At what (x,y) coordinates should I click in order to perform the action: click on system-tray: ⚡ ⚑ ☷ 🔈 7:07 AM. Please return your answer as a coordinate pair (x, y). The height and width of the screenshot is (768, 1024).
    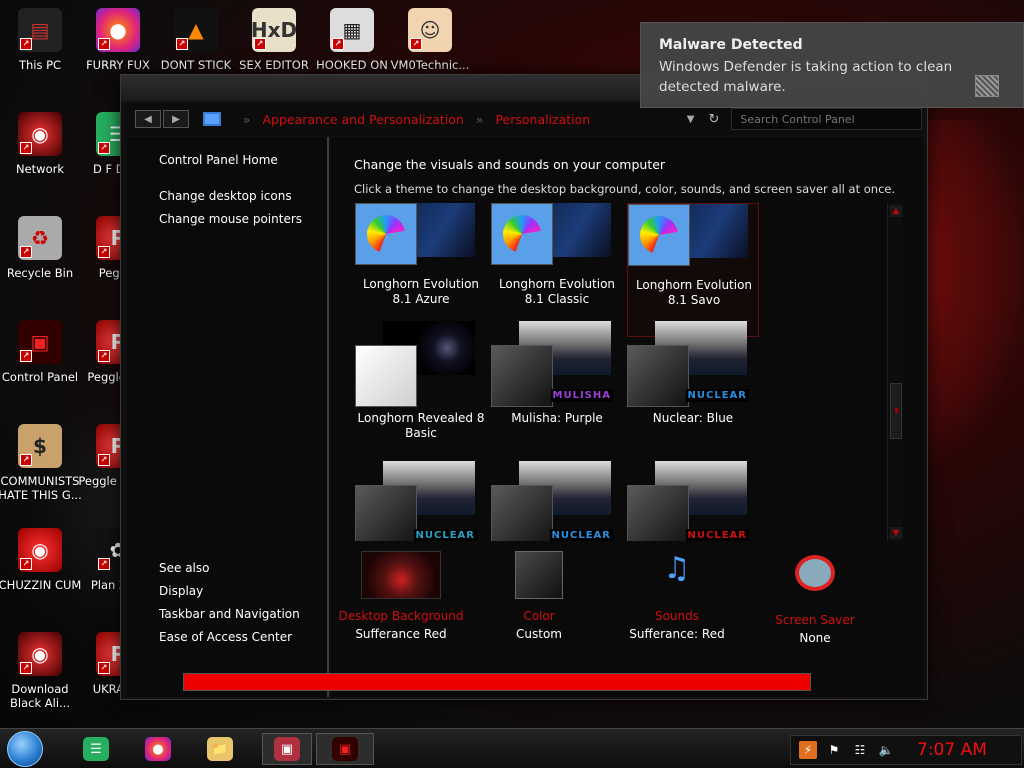
    Looking at the image, I should click on (906, 750).